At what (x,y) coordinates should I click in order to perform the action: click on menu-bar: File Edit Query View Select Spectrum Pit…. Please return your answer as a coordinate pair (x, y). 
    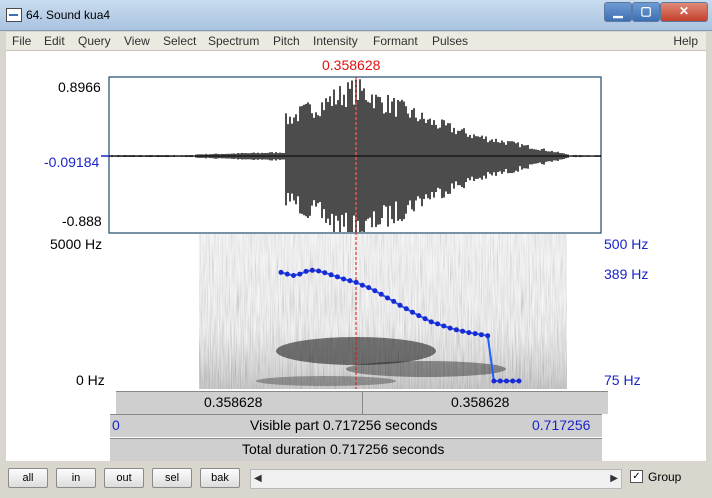
    Looking at the image, I should click on (356, 41).